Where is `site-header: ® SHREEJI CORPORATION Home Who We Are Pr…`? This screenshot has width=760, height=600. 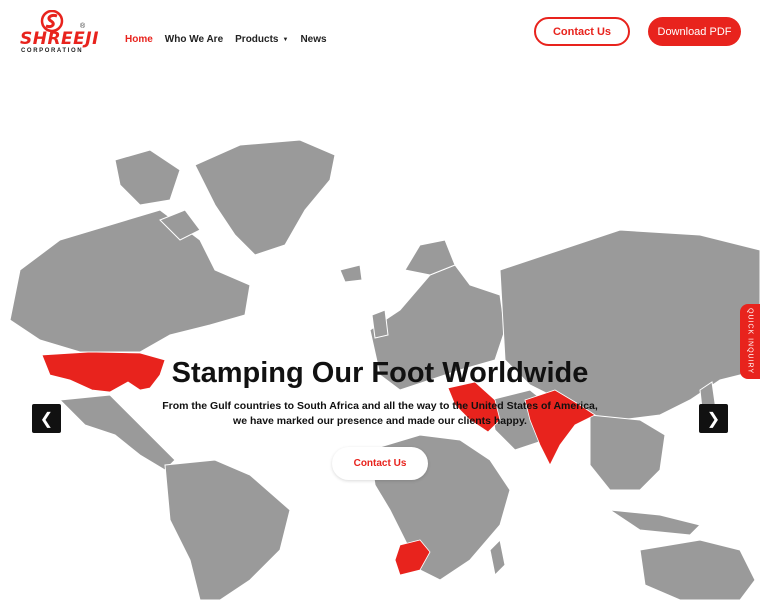
site-header: ® SHREEJI CORPORATION Home Who We Are Pr… is located at coordinates (380, 35).